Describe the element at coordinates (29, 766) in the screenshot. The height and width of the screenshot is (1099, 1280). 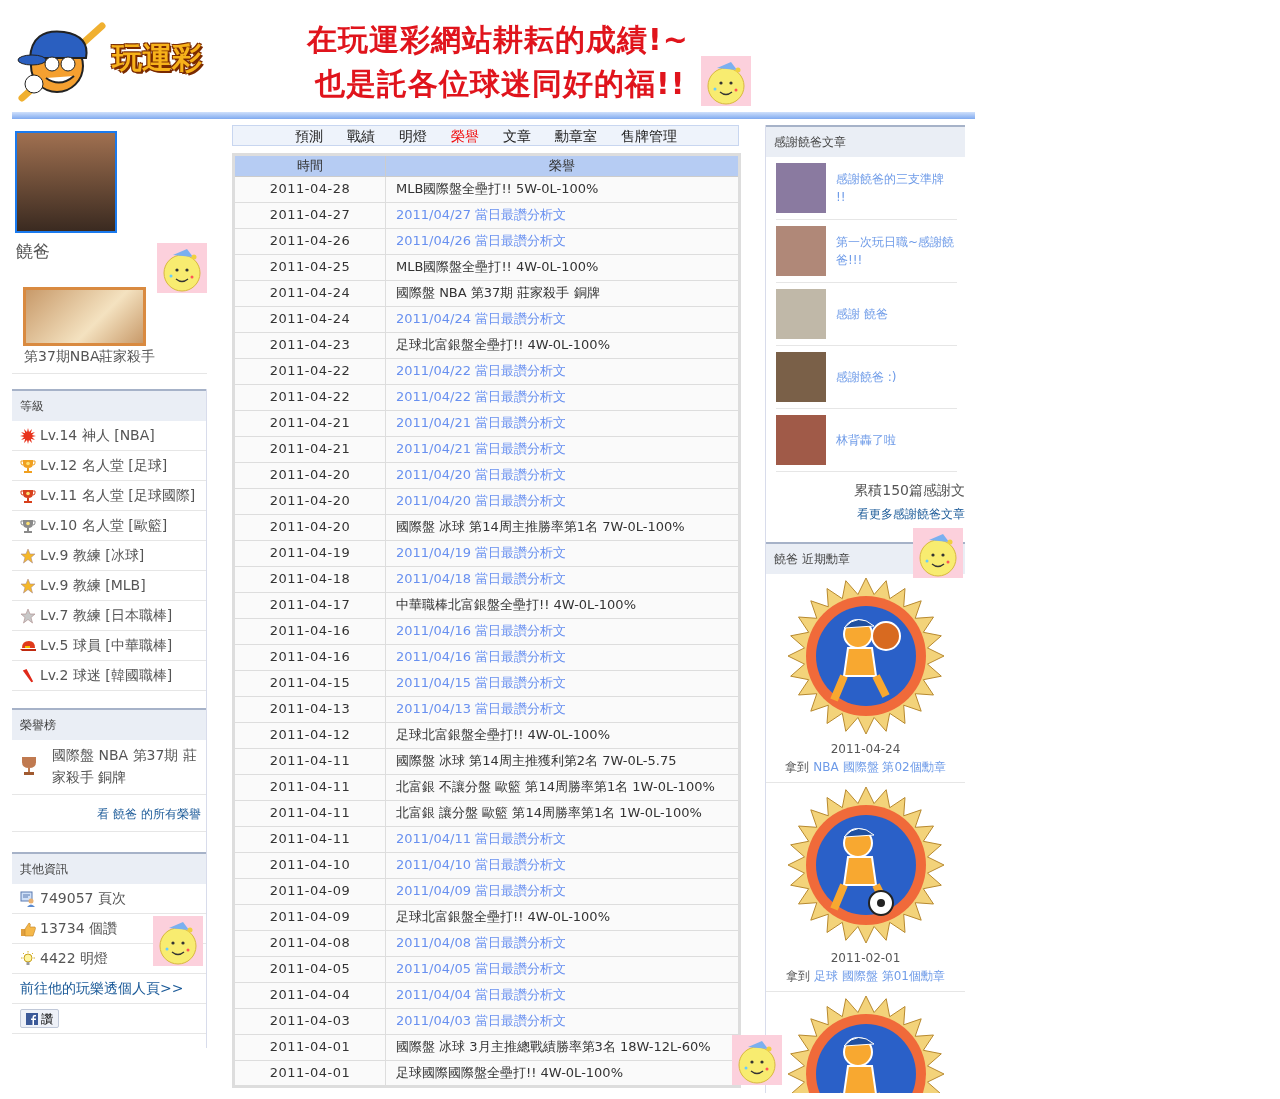
I see `trophy-icon` at that location.